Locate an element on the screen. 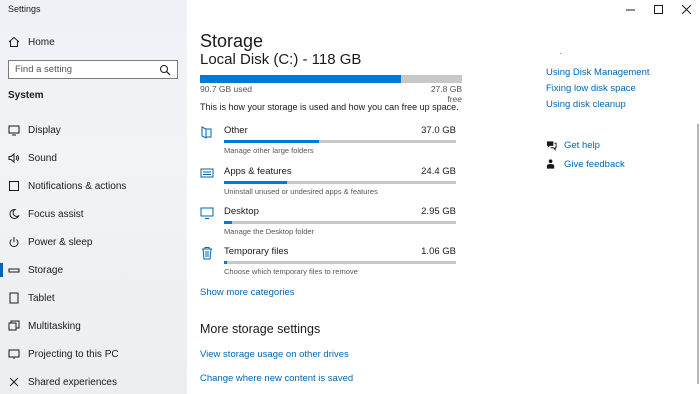 This screenshot has height=394, width=700. category-subtitle: Manage other large folders is located at coordinates (269, 150).